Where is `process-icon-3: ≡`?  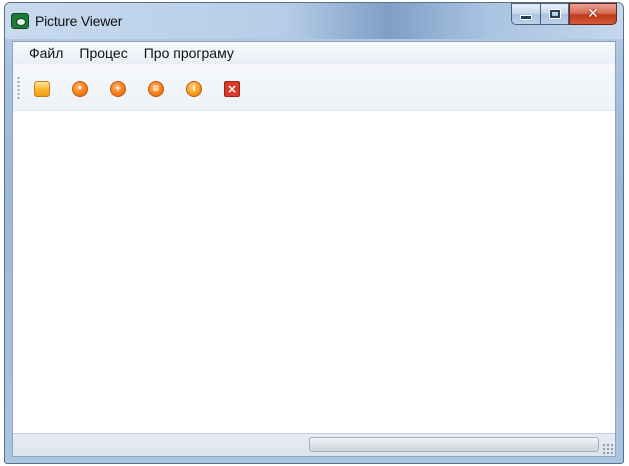 process-icon-3: ≡ is located at coordinates (156, 89).